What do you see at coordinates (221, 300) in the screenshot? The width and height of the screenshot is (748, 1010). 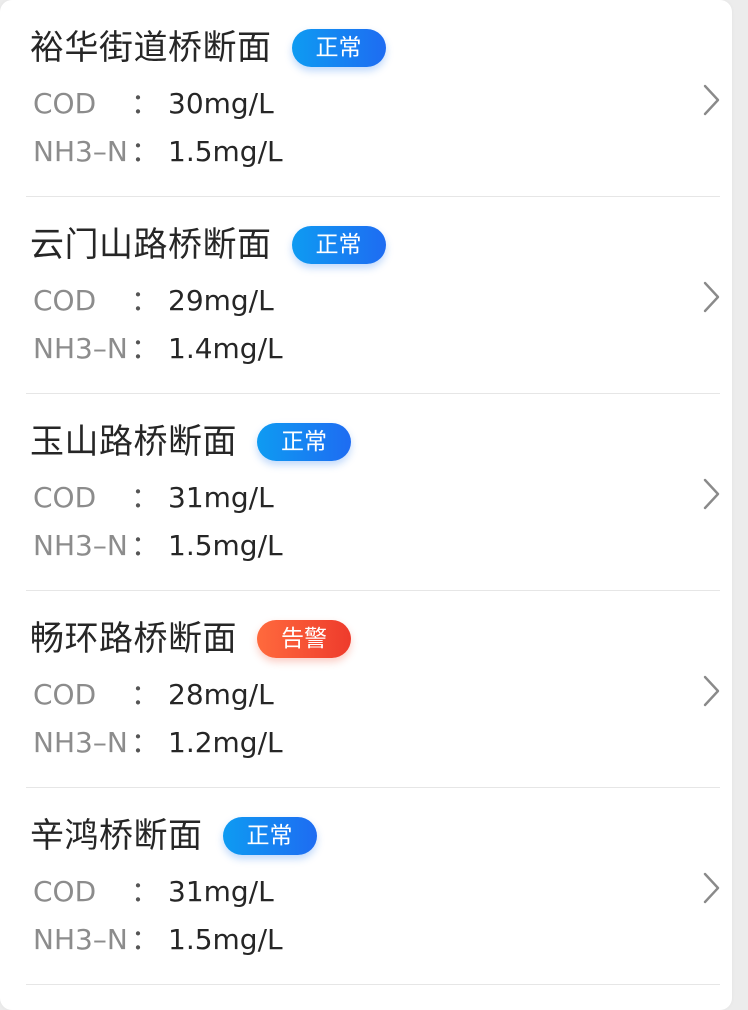 I see `metric-value: 29mg/L` at bounding box center [221, 300].